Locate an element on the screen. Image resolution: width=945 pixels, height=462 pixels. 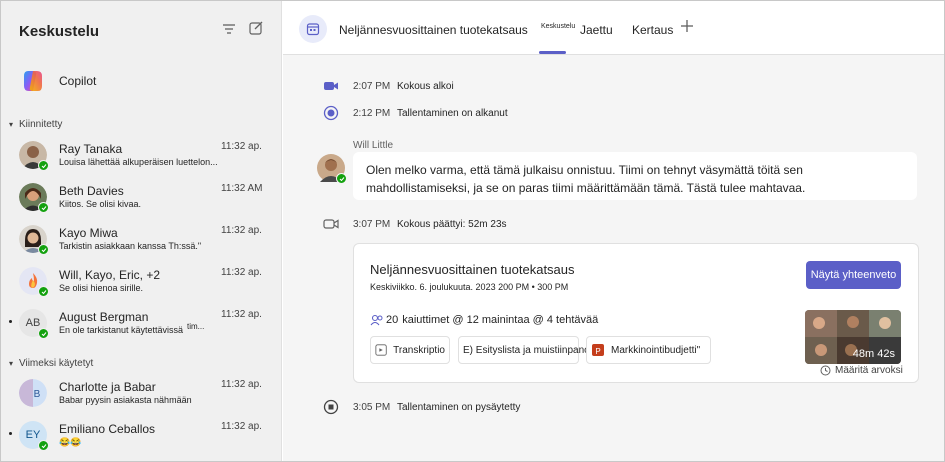
chip-label: E) Esityslista ja muistiinpanot is located at coordinates (528, 350).